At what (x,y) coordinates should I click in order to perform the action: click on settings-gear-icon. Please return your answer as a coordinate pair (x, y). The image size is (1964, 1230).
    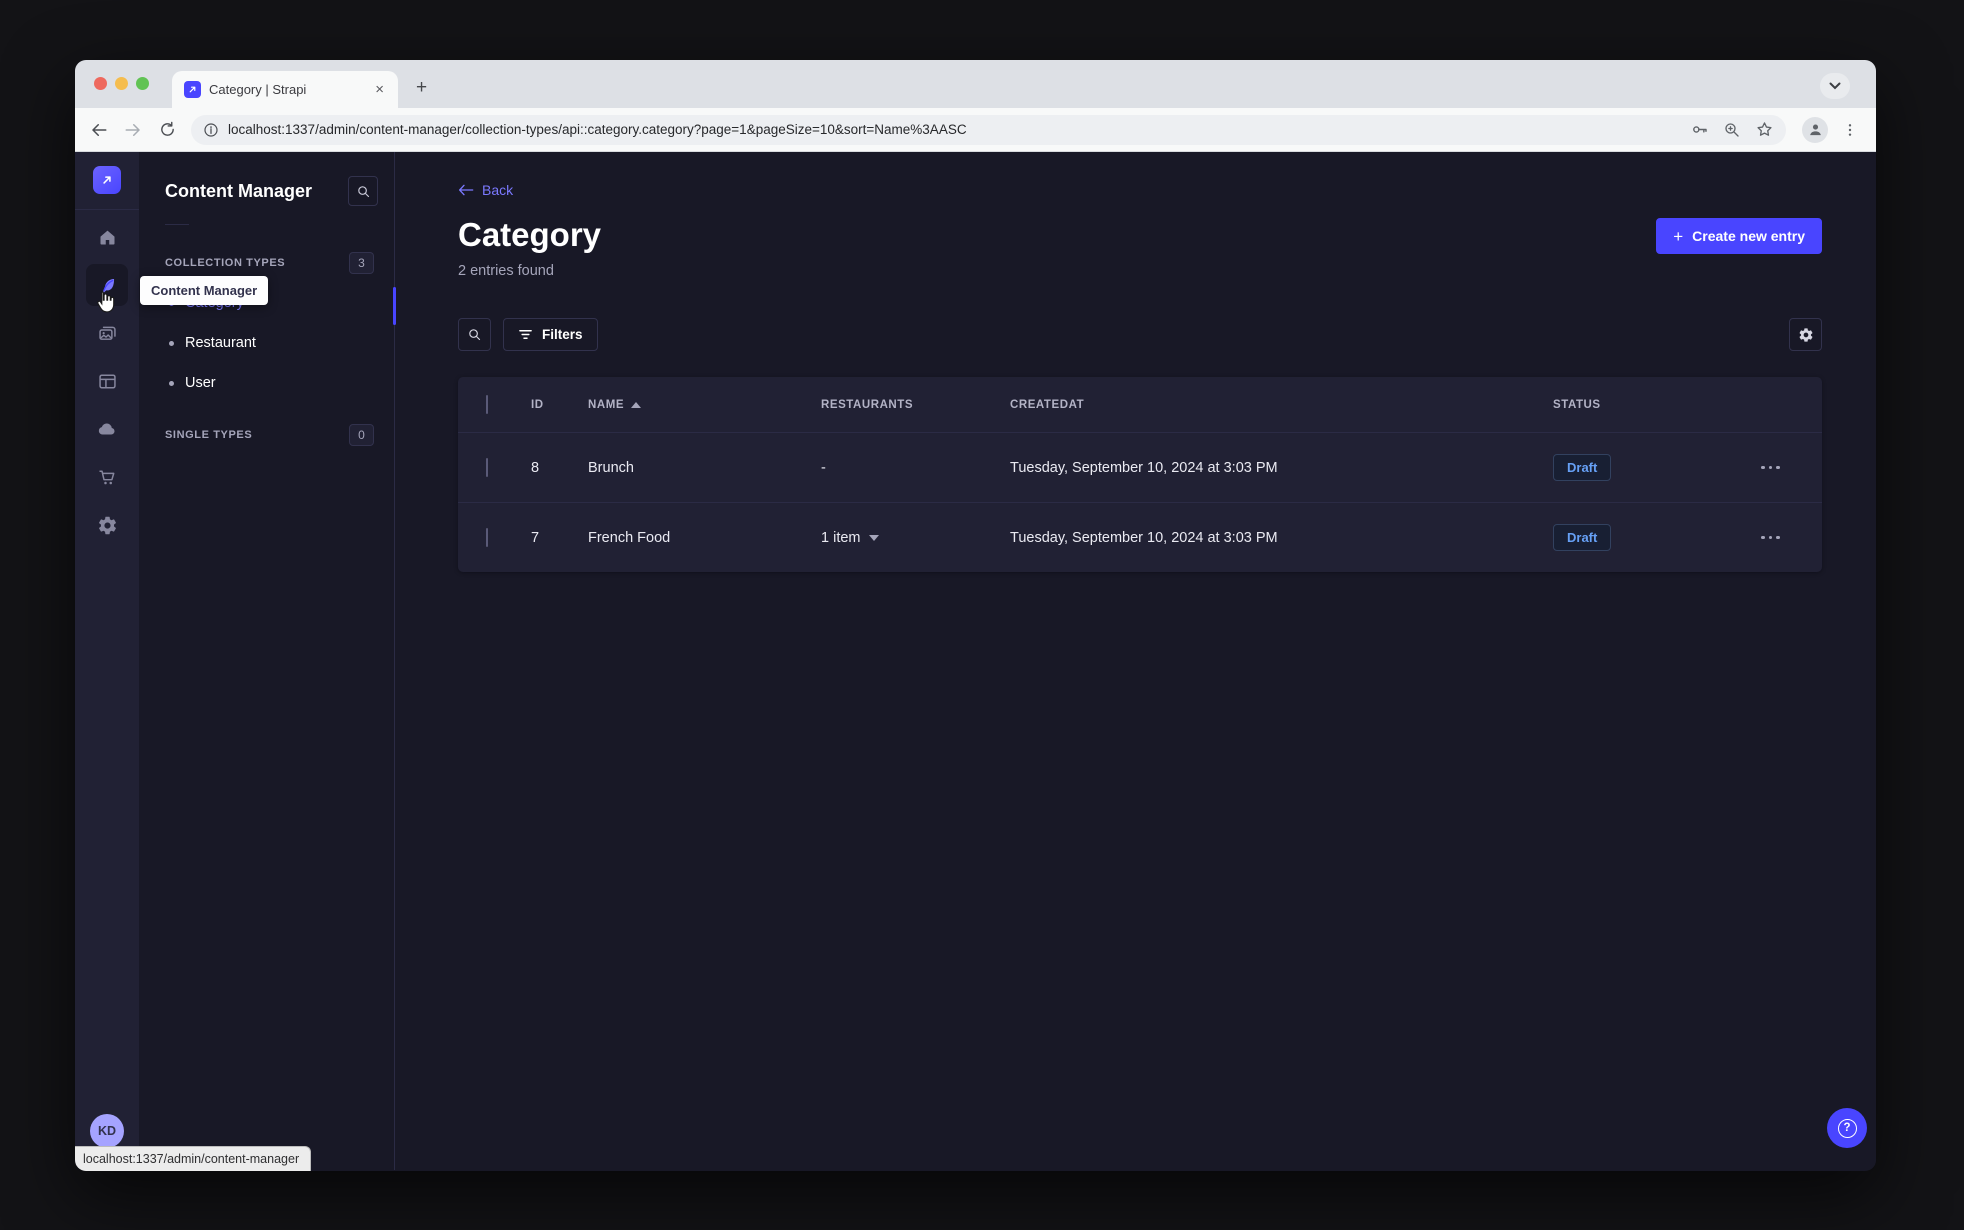
    Looking at the image, I should click on (107, 525).